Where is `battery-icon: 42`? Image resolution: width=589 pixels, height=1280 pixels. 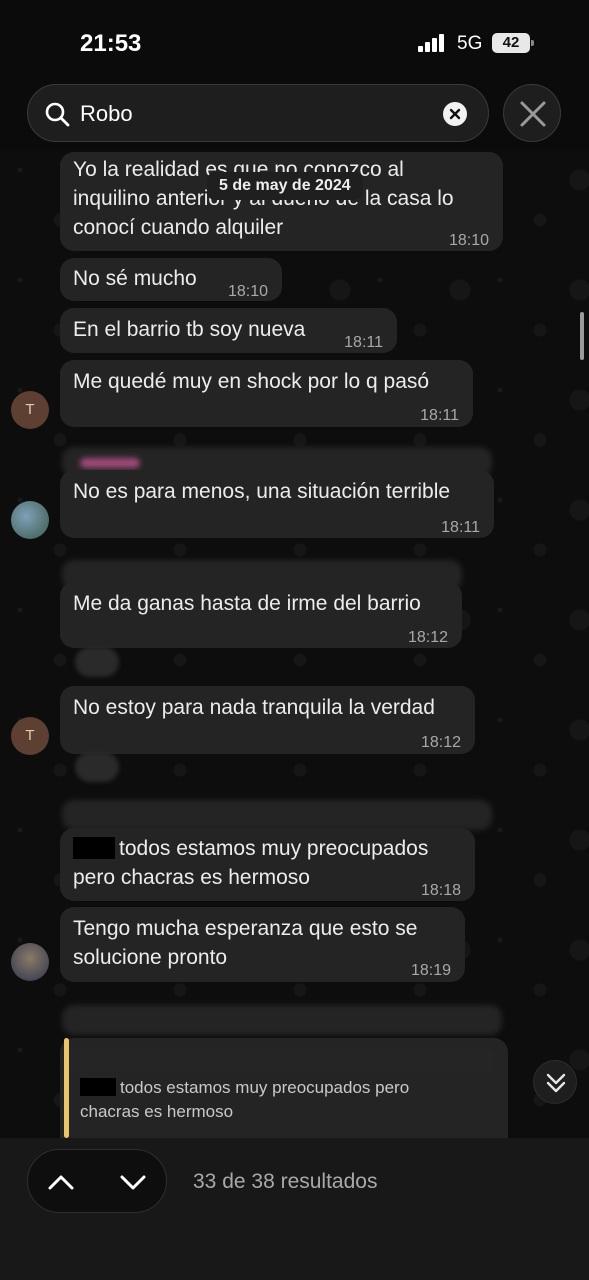
battery-icon: 42 is located at coordinates (513, 43).